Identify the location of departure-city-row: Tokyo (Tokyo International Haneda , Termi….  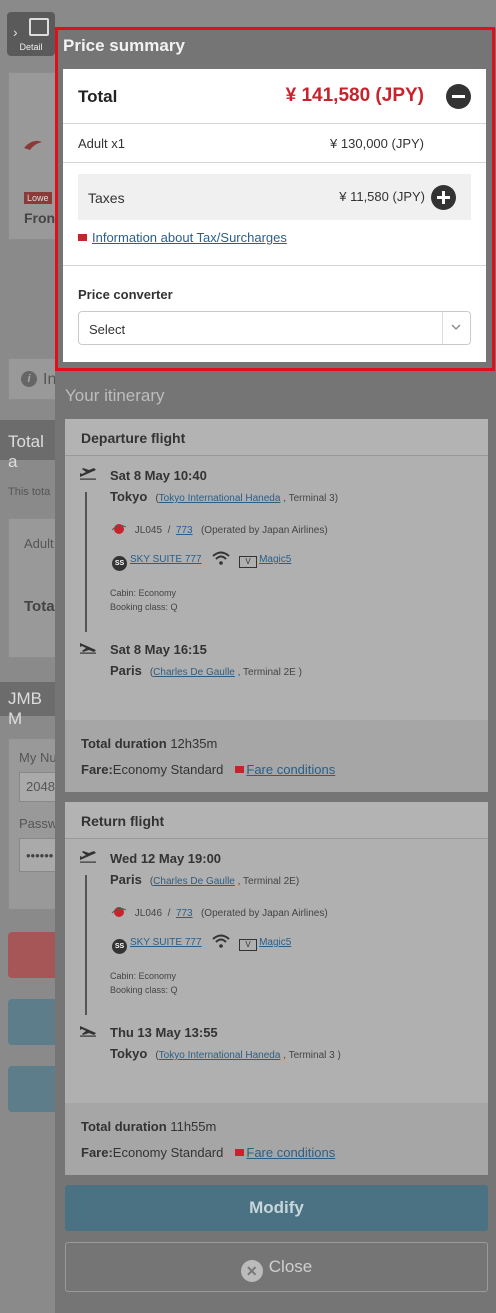
(224, 496).